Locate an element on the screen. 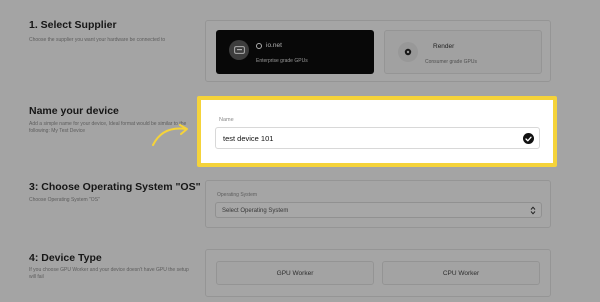 The image size is (600, 302). name-device-highlight-panel: Name test device 101 is located at coordinates (377, 131).